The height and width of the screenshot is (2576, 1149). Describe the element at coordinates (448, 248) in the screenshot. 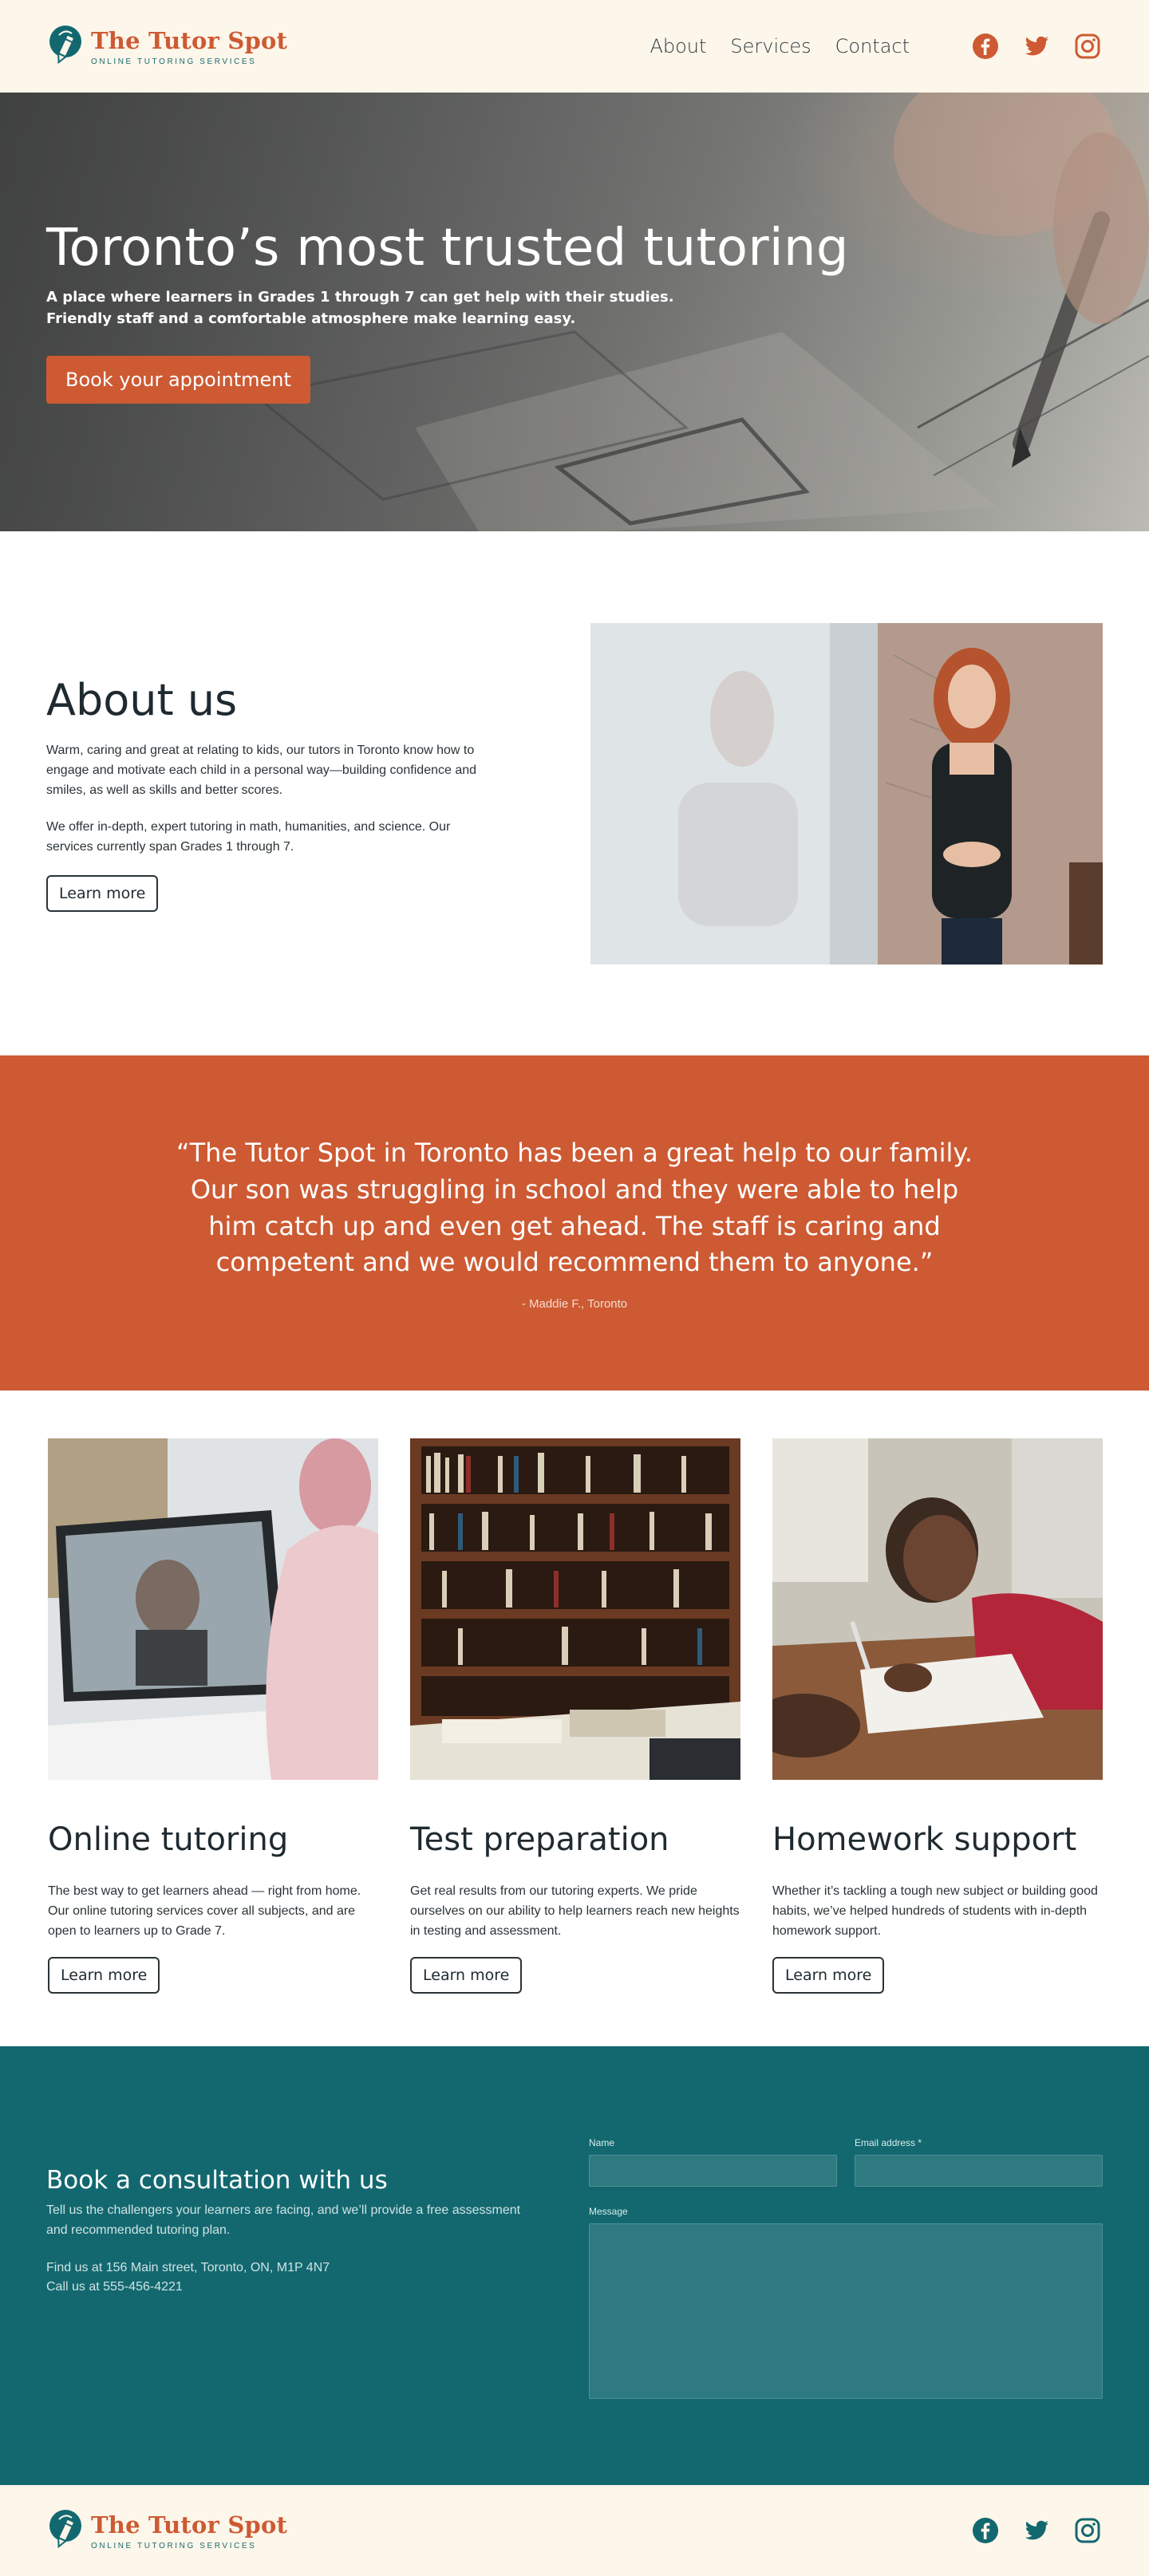

I see `hero-title: Toronto’s most trusted tutoring` at that location.